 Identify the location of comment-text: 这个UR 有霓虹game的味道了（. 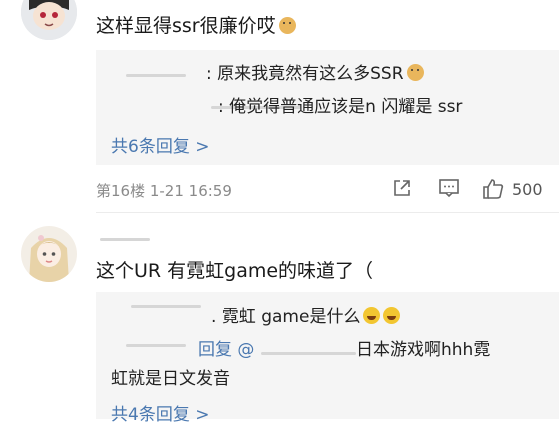
(235, 271).